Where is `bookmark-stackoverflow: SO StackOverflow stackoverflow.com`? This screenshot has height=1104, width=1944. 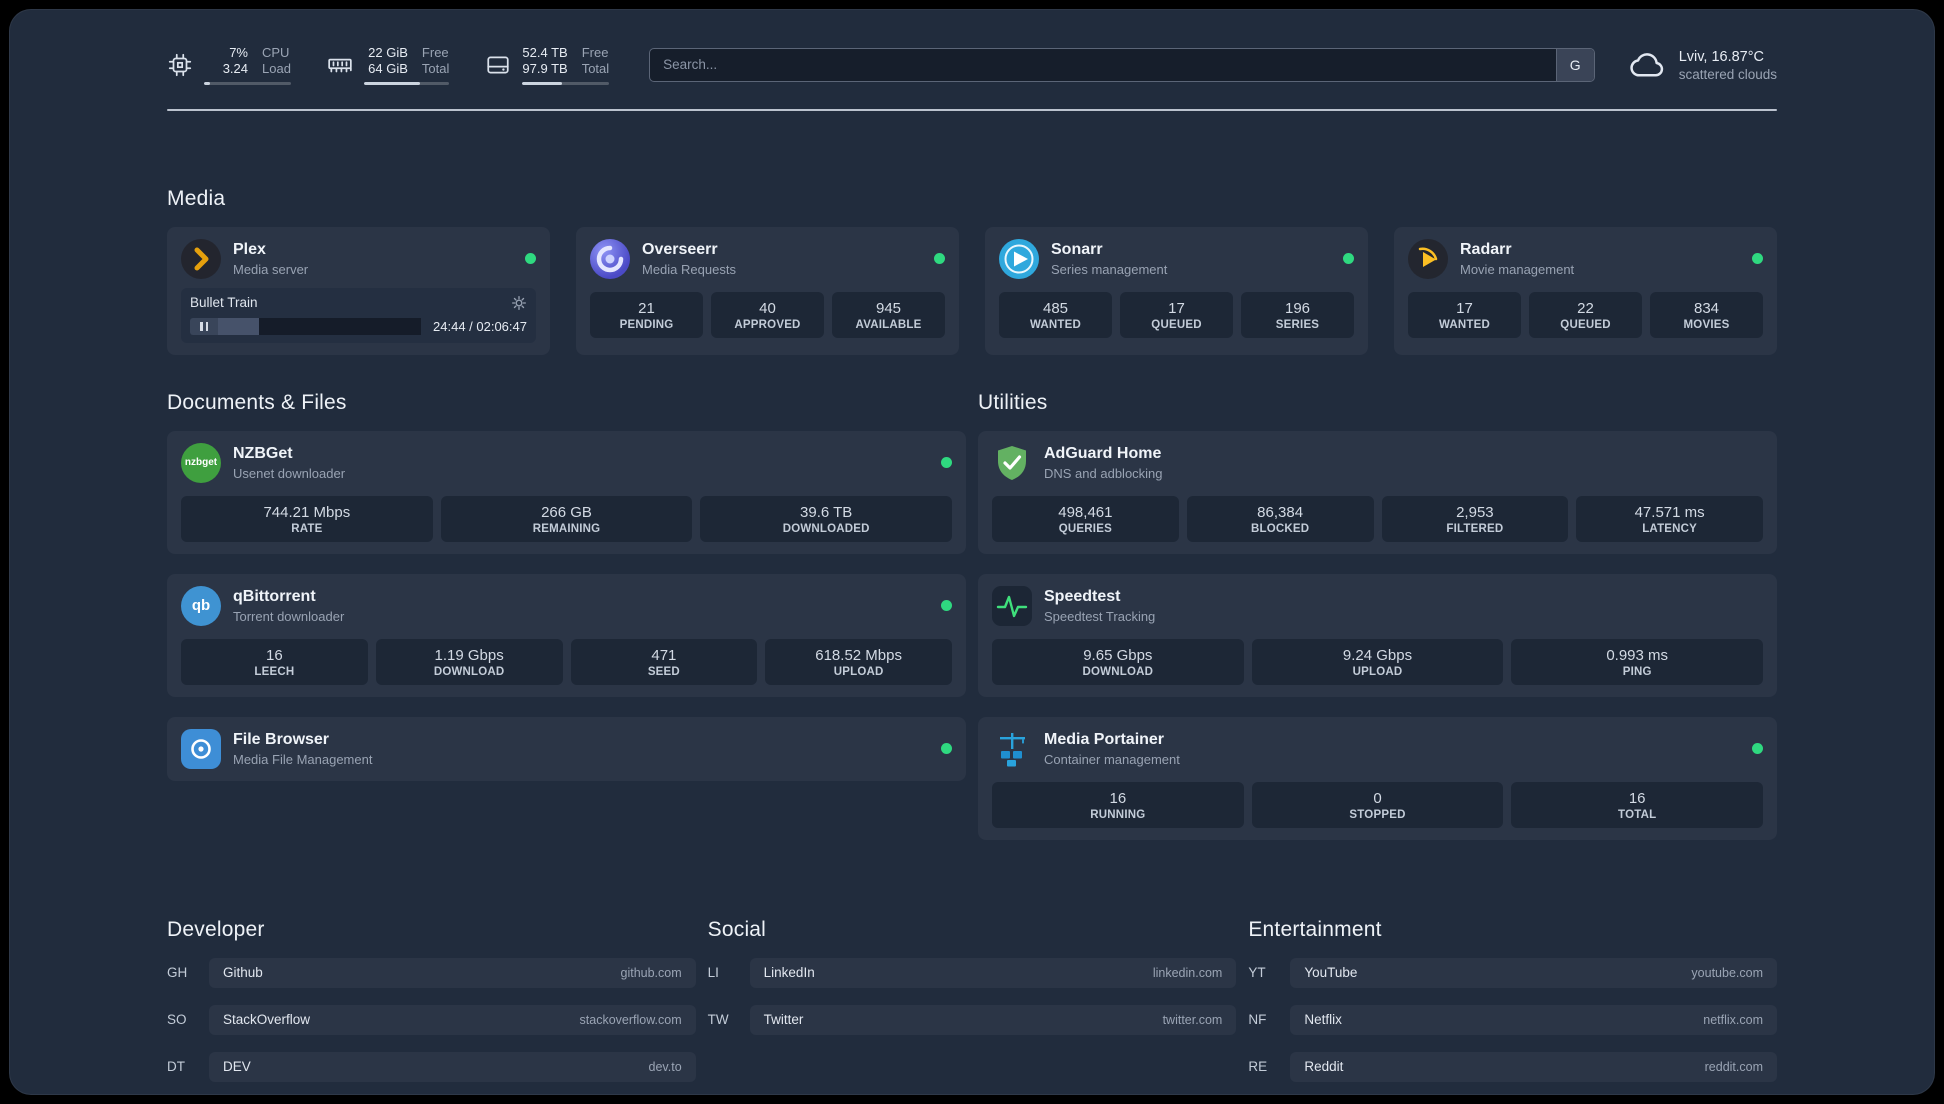
bookmark-stackoverflow: SO StackOverflow stackoverflow.com is located at coordinates (431, 1019).